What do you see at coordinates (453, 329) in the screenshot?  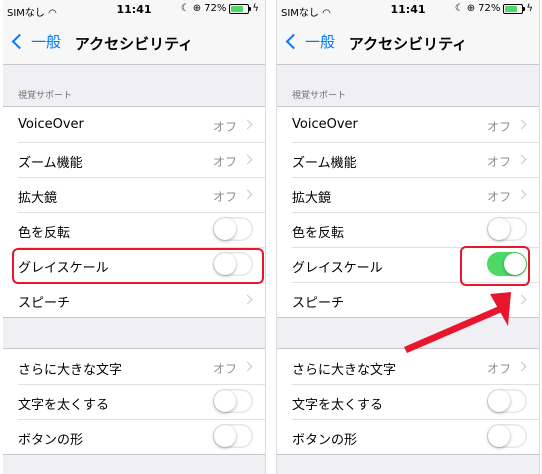 I see `arrow-shaft` at bounding box center [453, 329].